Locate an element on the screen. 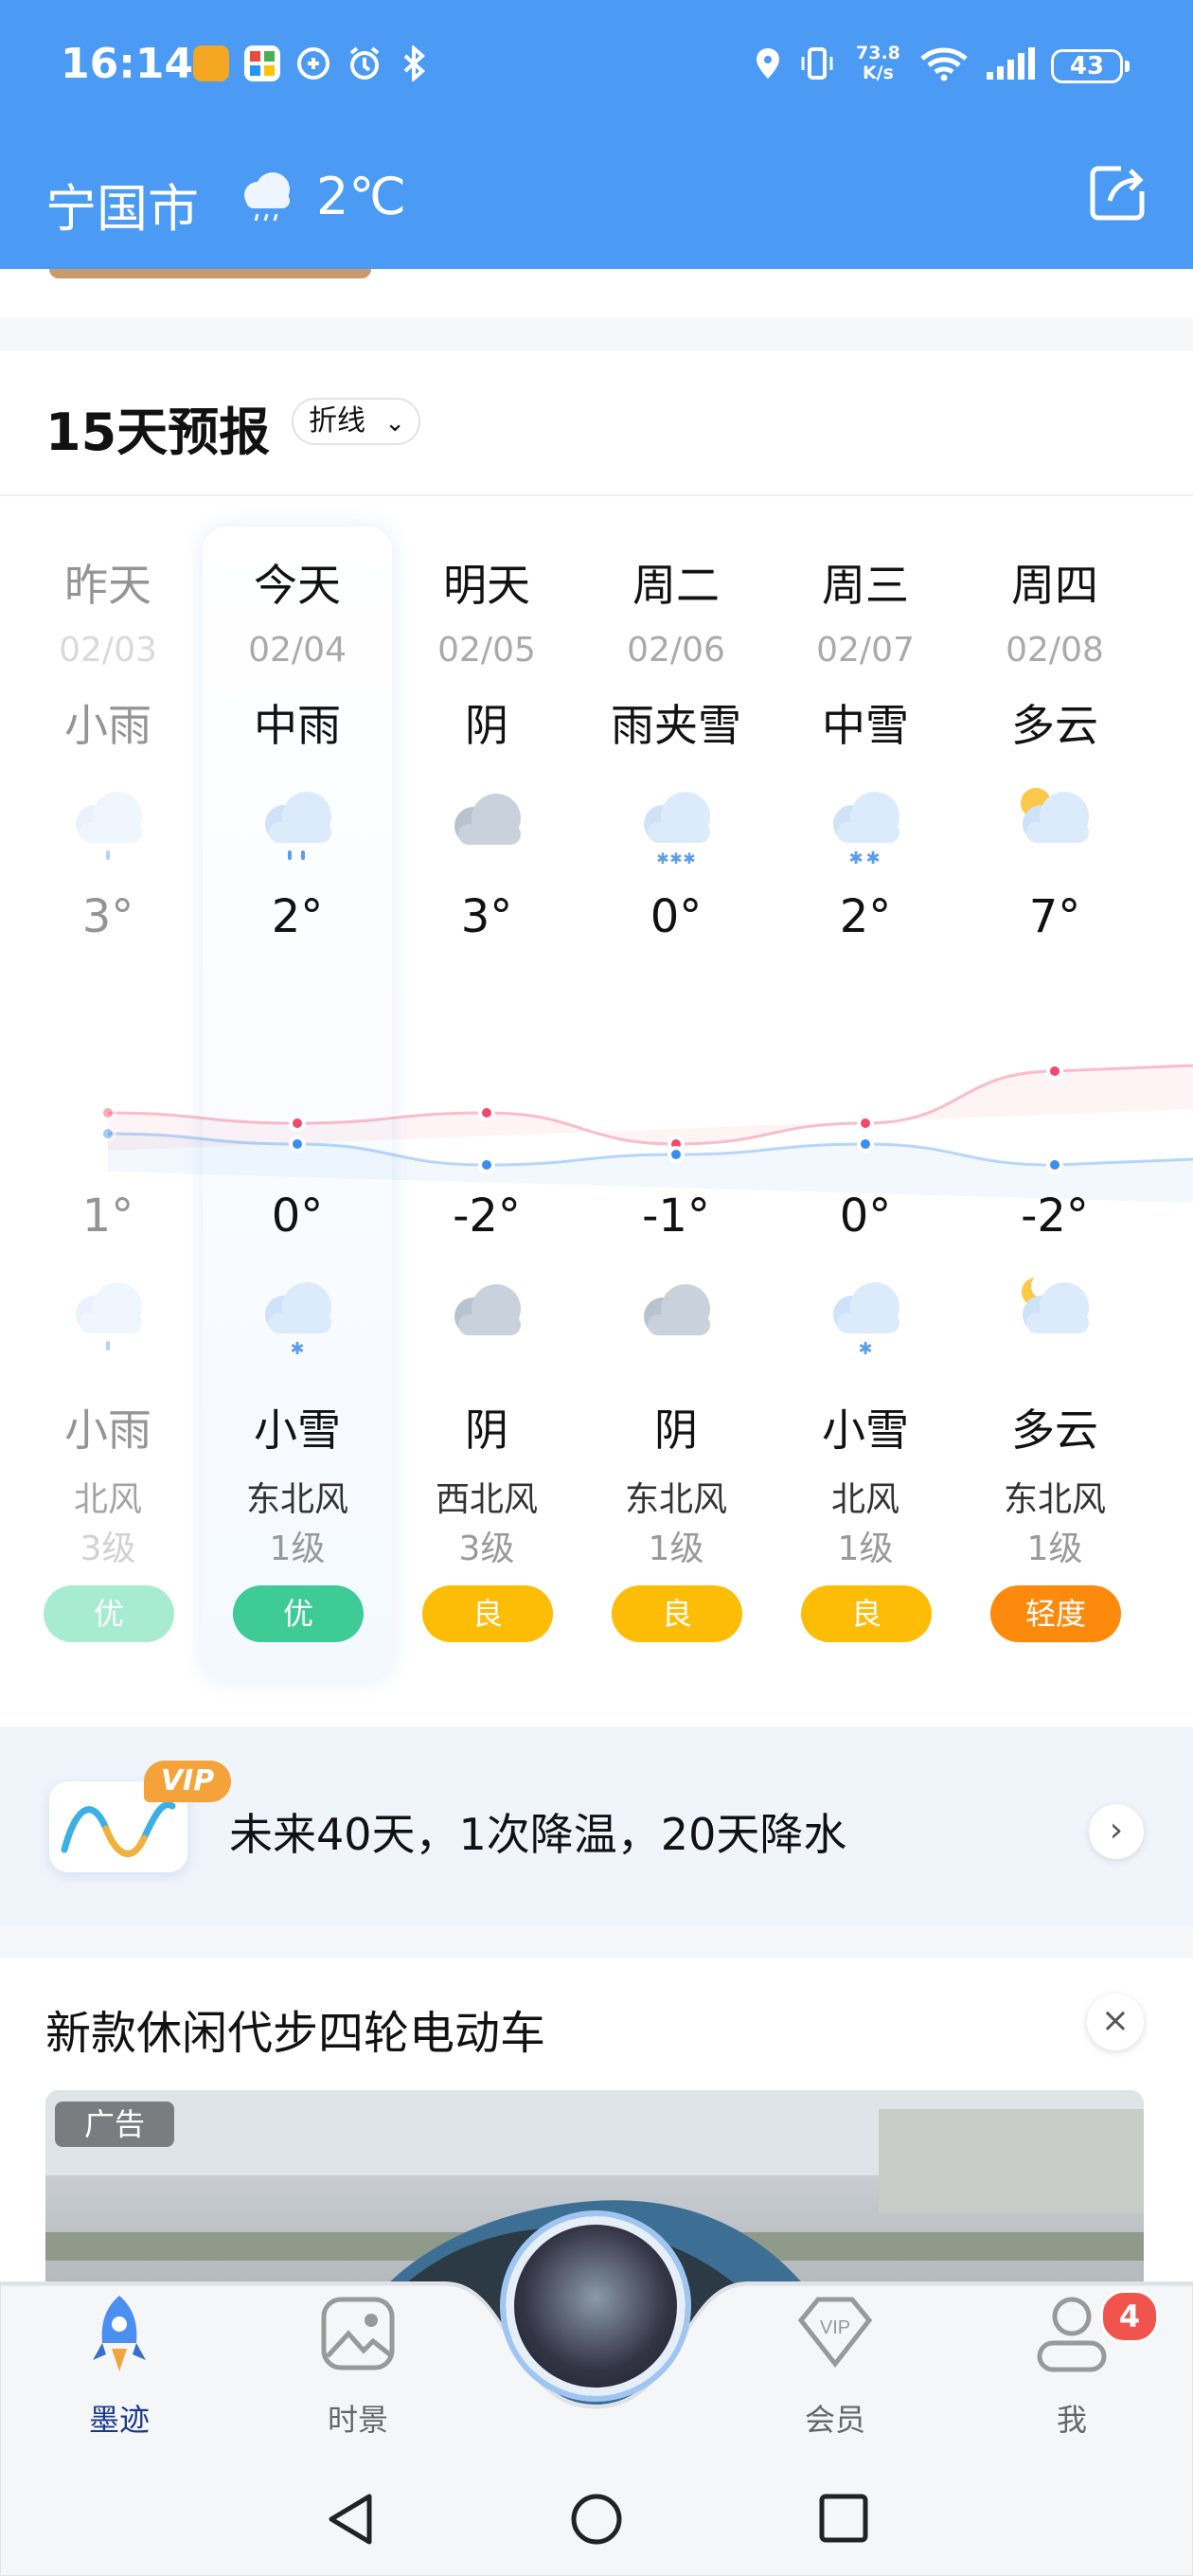  battery-indicator: 43 is located at coordinates (1090, 66).